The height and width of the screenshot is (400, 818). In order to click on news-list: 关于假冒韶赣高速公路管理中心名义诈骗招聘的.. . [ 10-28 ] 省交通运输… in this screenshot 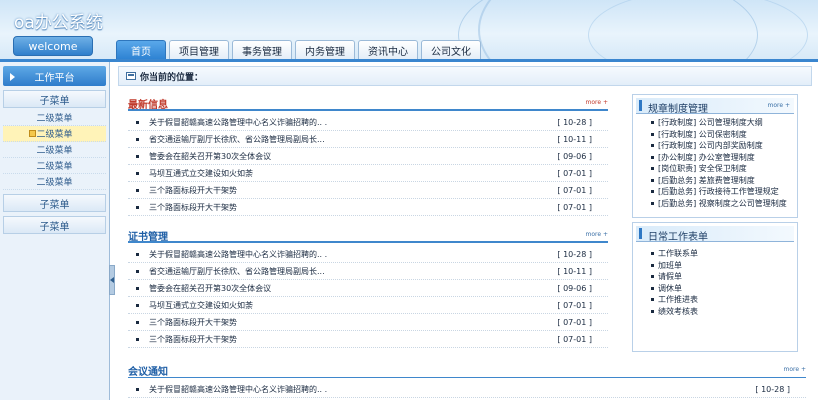, I will do `click(368, 165)`.